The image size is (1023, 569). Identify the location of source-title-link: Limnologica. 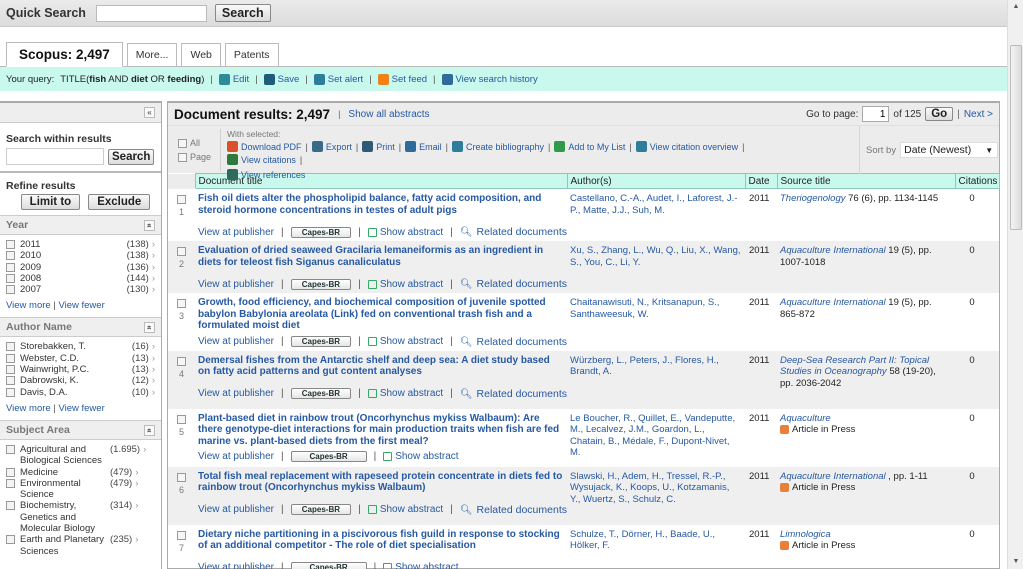
(805, 534).